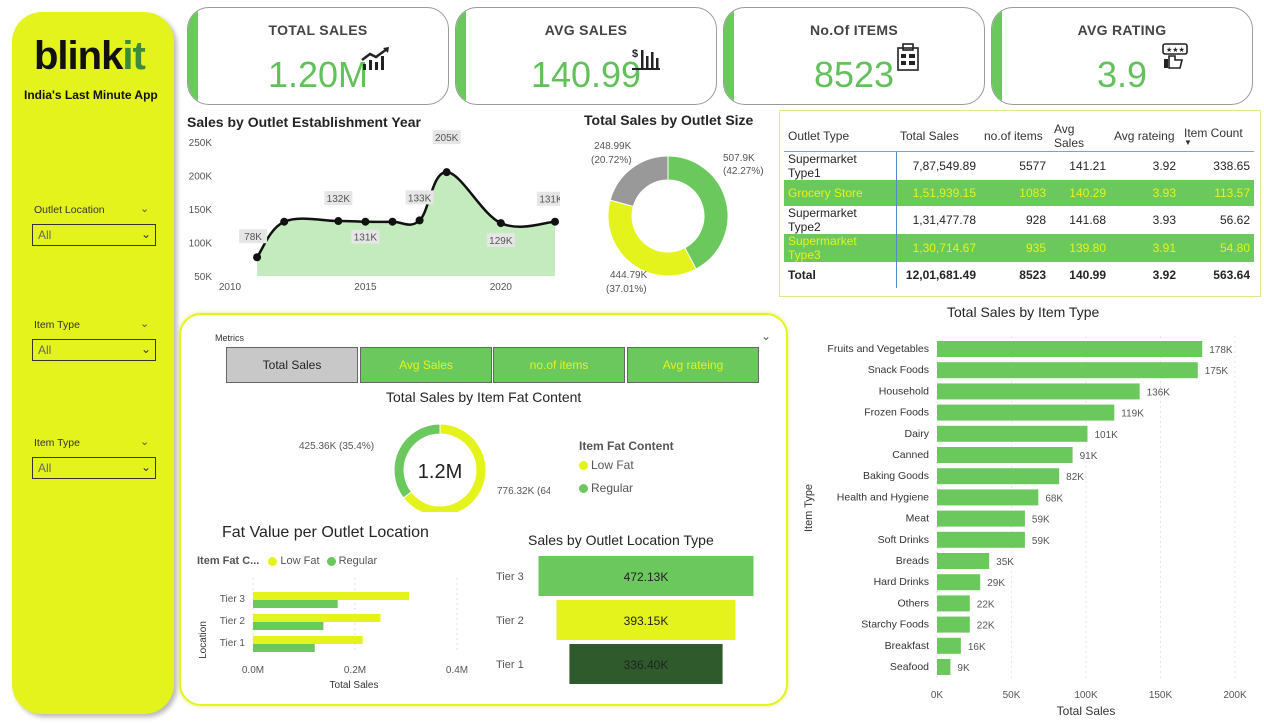 This screenshot has height=724, width=1264. What do you see at coordinates (938, 136) in the screenshot?
I see `column-header-total-sales: Total Sales` at bounding box center [938, 136].